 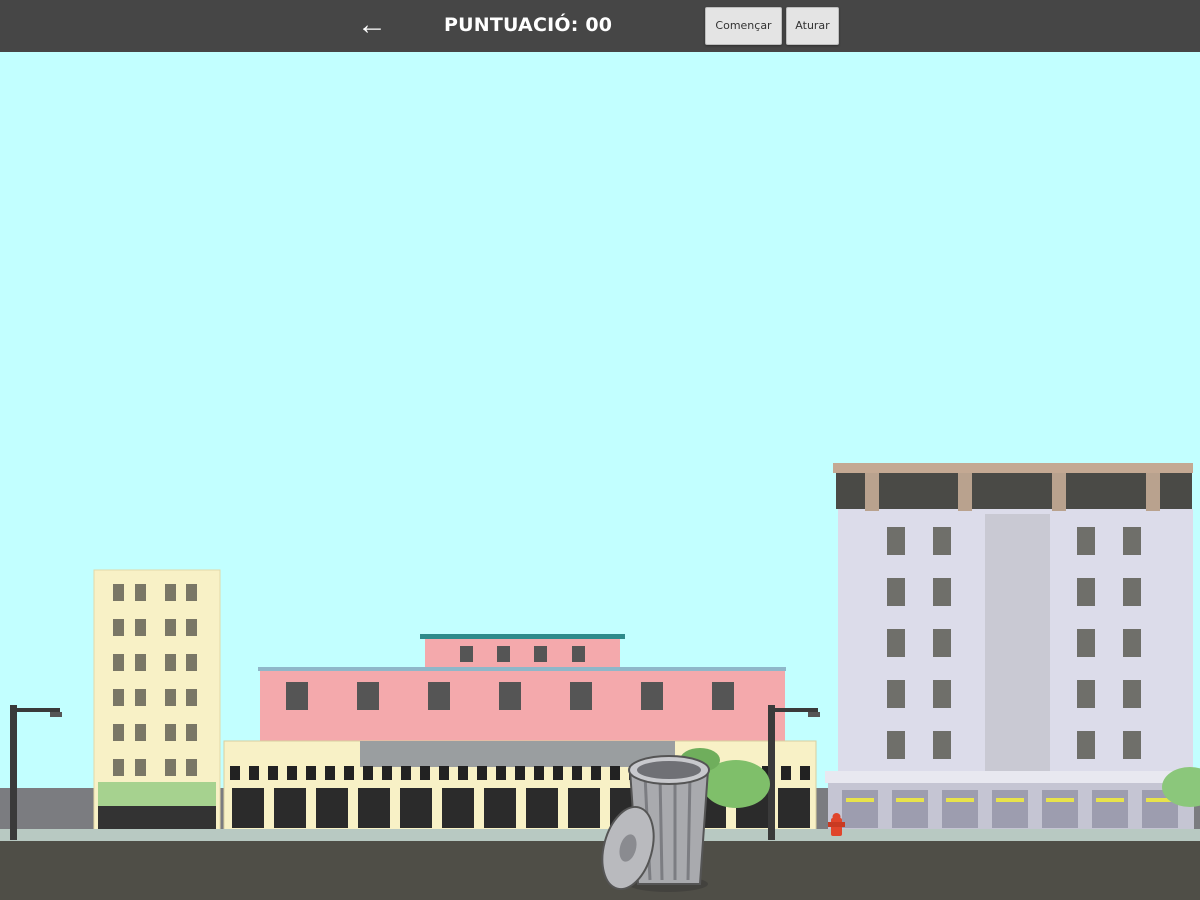 I want to click on top-bar: ← PUNTUACIÓ: 00 Començar Aturar, so click(x=600, y=26).